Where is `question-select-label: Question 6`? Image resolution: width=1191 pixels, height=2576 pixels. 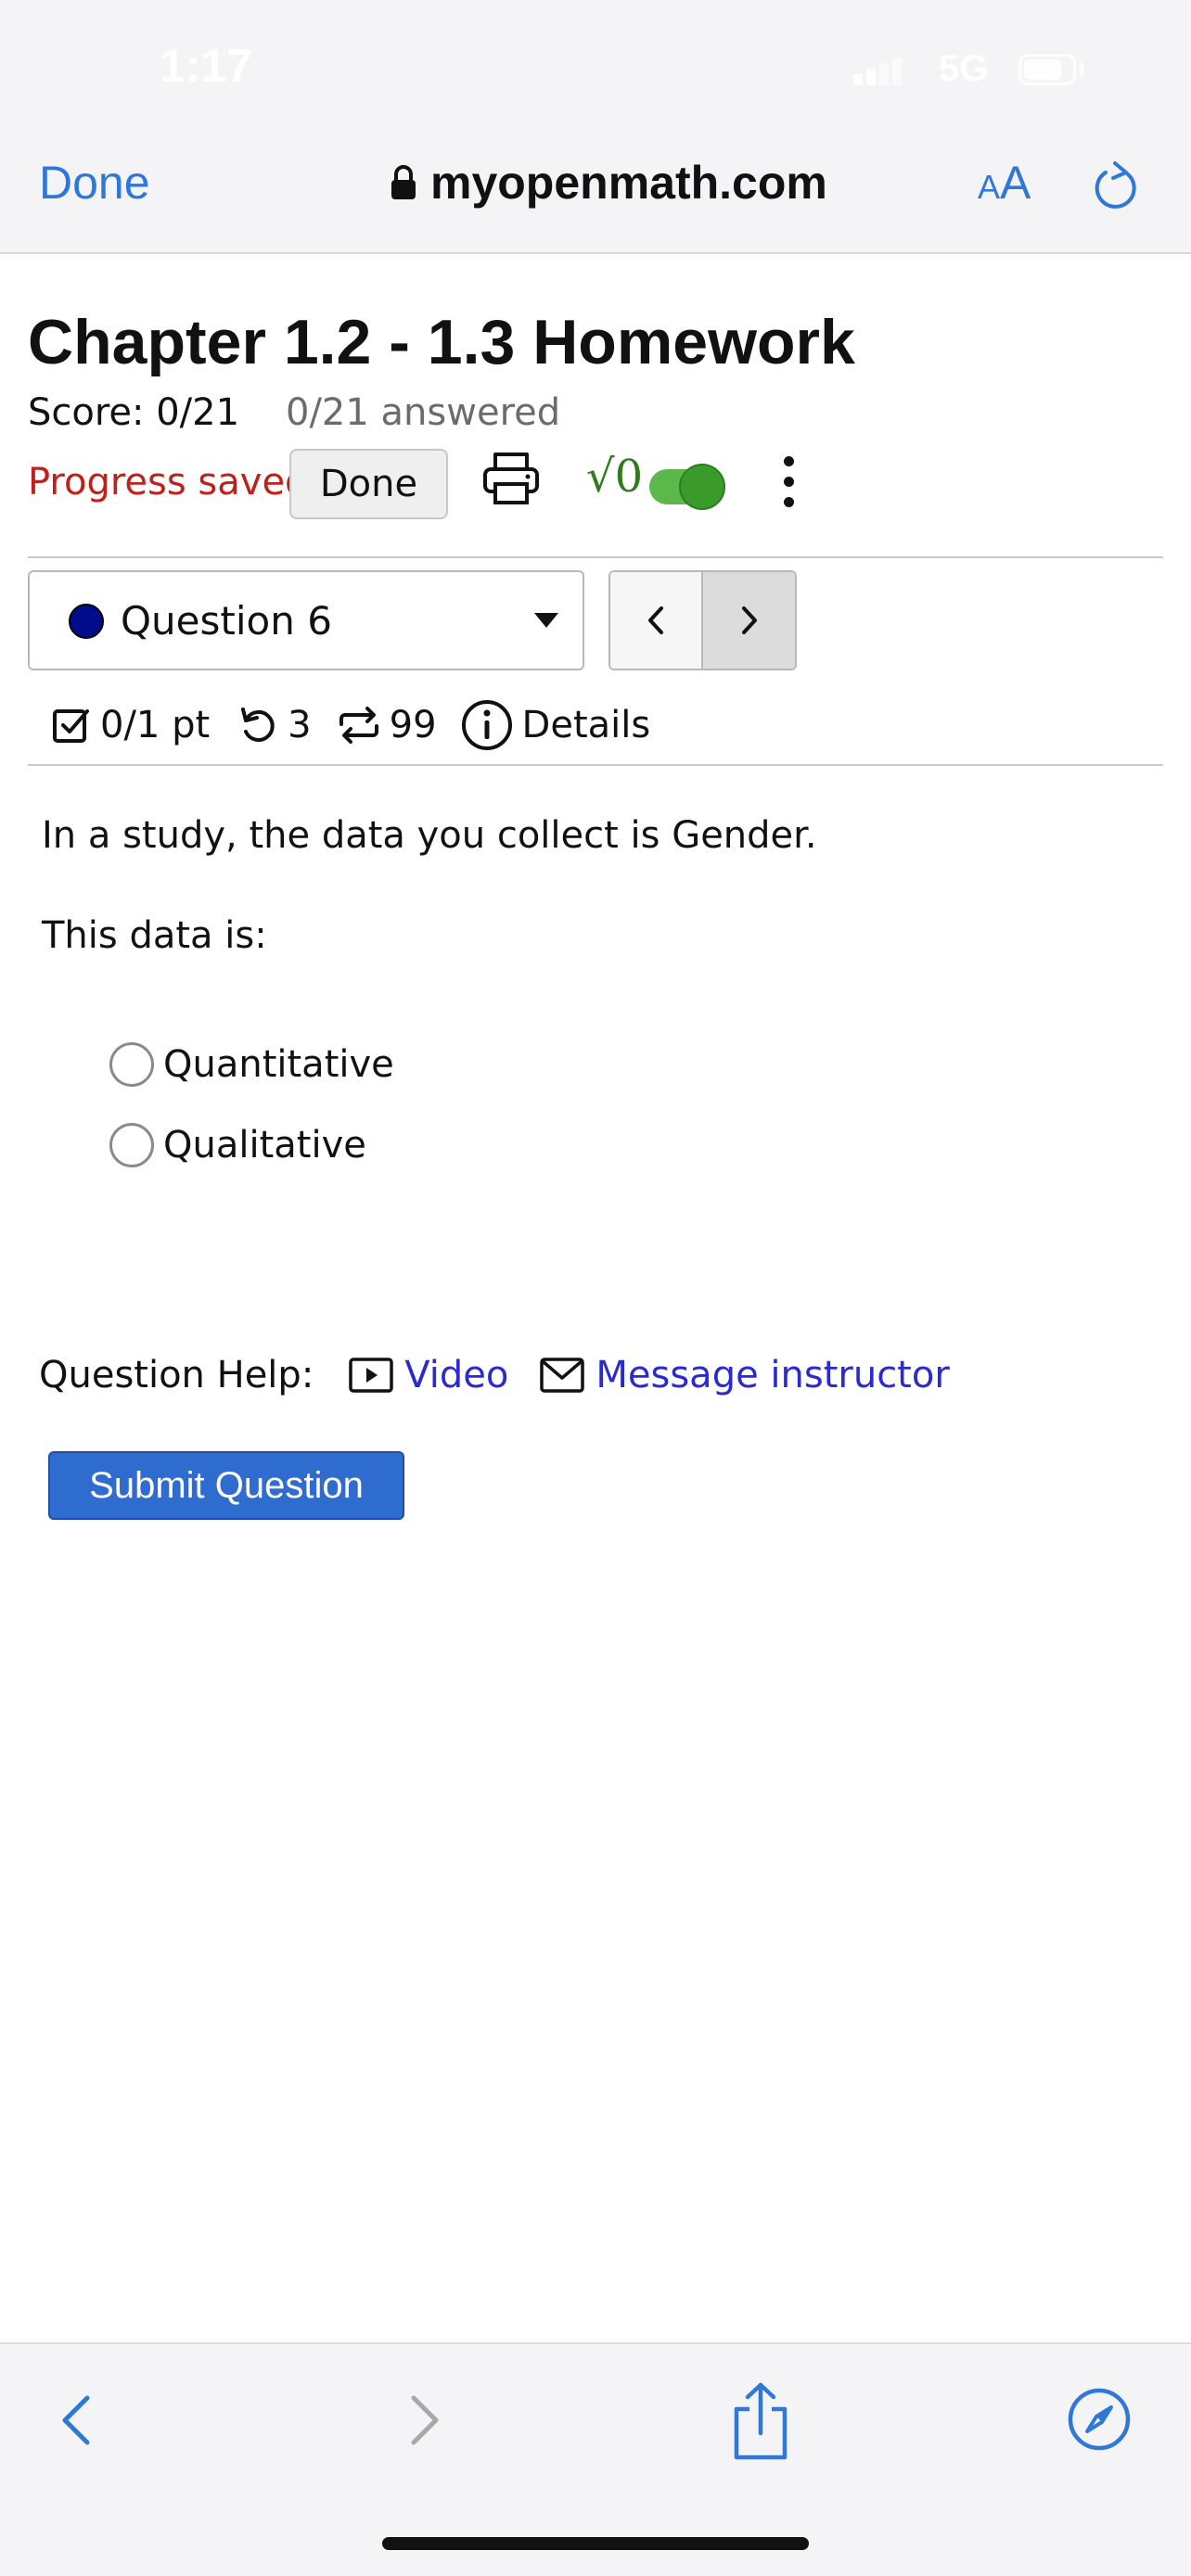 question-select-label: Question 6 is located at coordinates (226, 621).